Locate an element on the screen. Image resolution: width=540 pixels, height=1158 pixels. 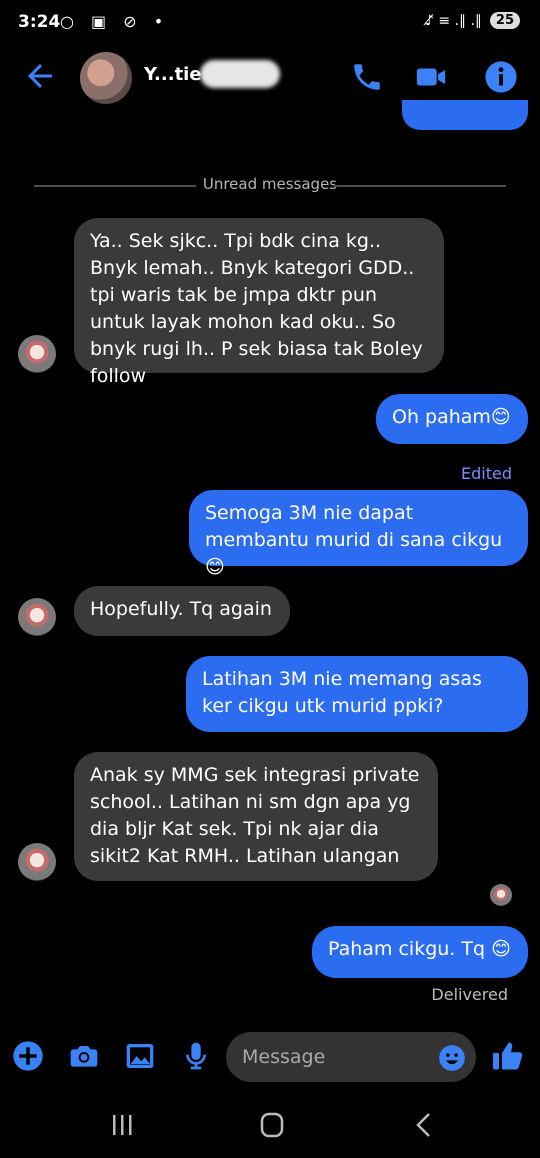
status-time: 3:24 is located at coordinates (39, 22).